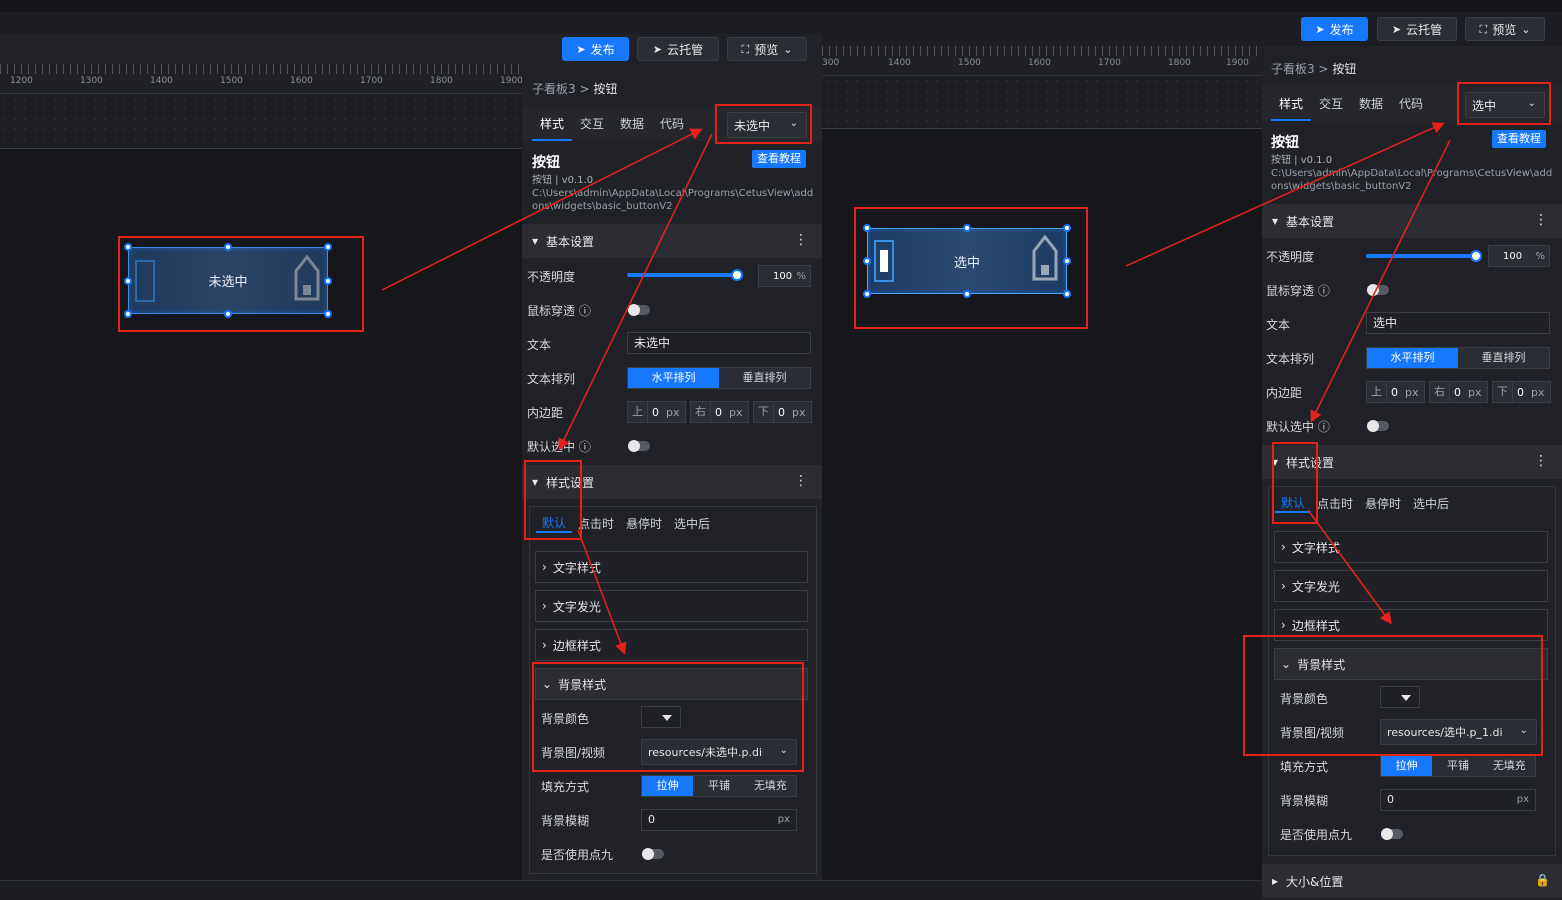  Describe the element at coordinates (671, 645) in the screenshot. I see `border-style-accordion: › 边框样式` at that location.